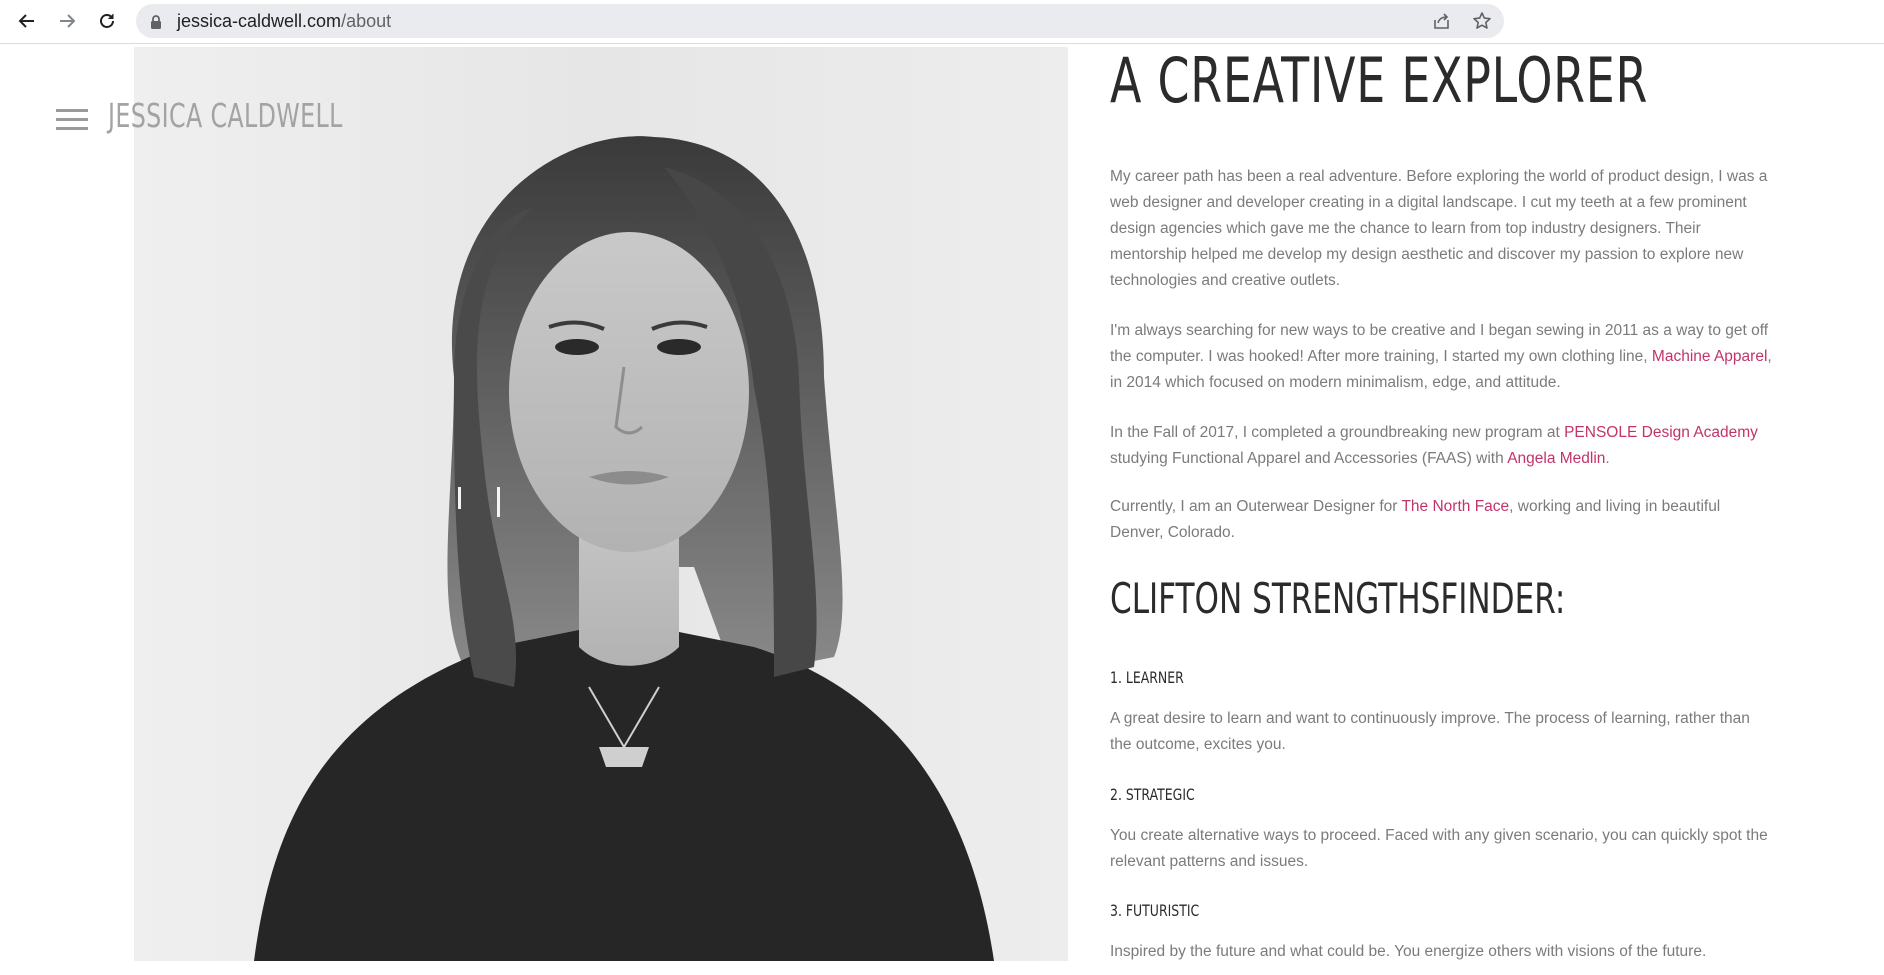 This screenshot has height=975, width=1884. Describe the element at coordinates (366, 21) in the screenshot. I see `url-path: /about` at that location.